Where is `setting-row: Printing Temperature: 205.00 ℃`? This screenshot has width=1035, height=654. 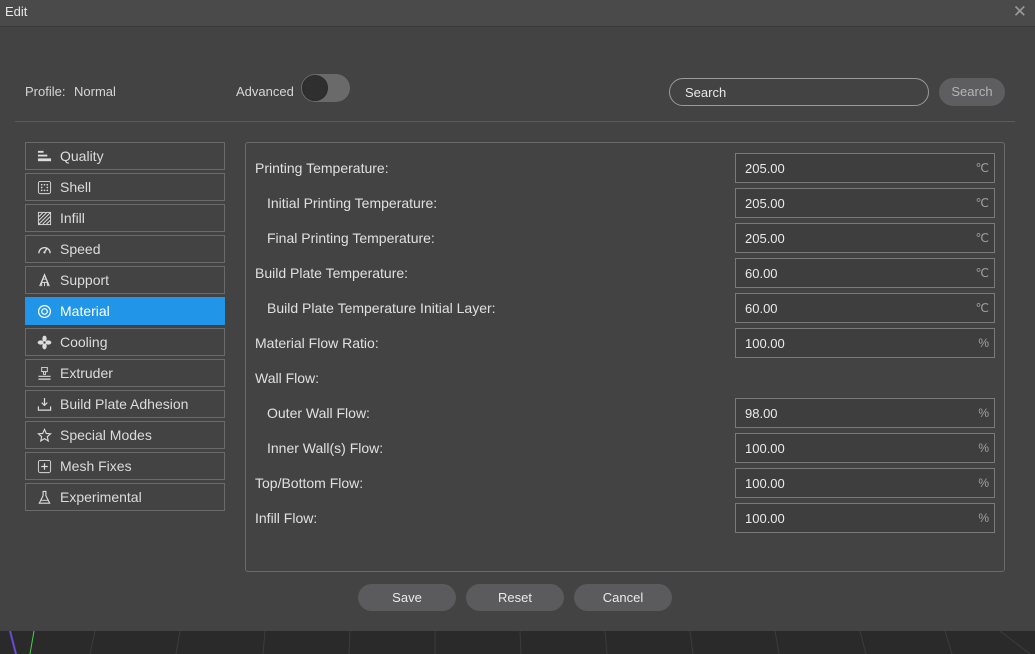 setting-row: Printing Temperature: 205.00 ℃ is located at coordinates (625, 168).